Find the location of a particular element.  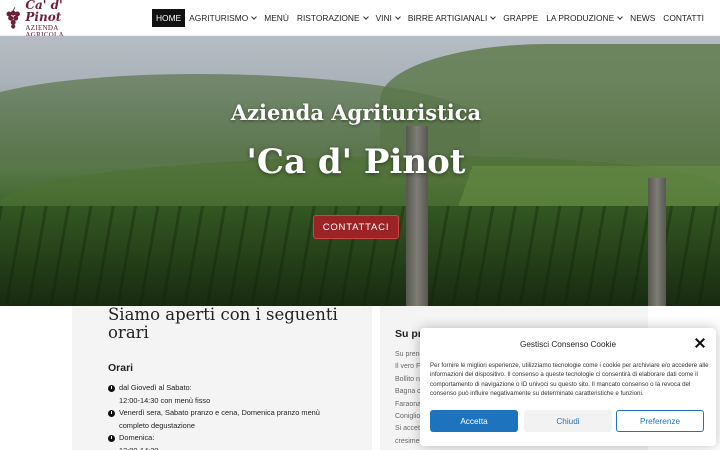

grape-logo-icon is located at coordinates (13, 17).